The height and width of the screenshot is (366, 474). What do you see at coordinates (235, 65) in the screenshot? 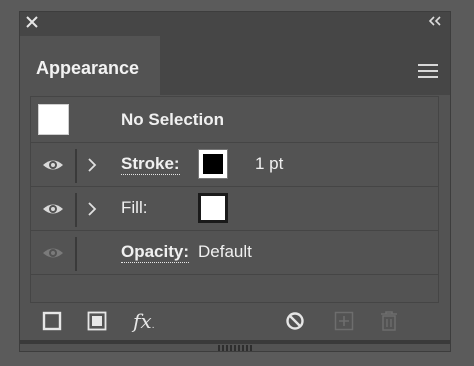
I see `tab-bar: Appearance` at bounding box center [235, 65].